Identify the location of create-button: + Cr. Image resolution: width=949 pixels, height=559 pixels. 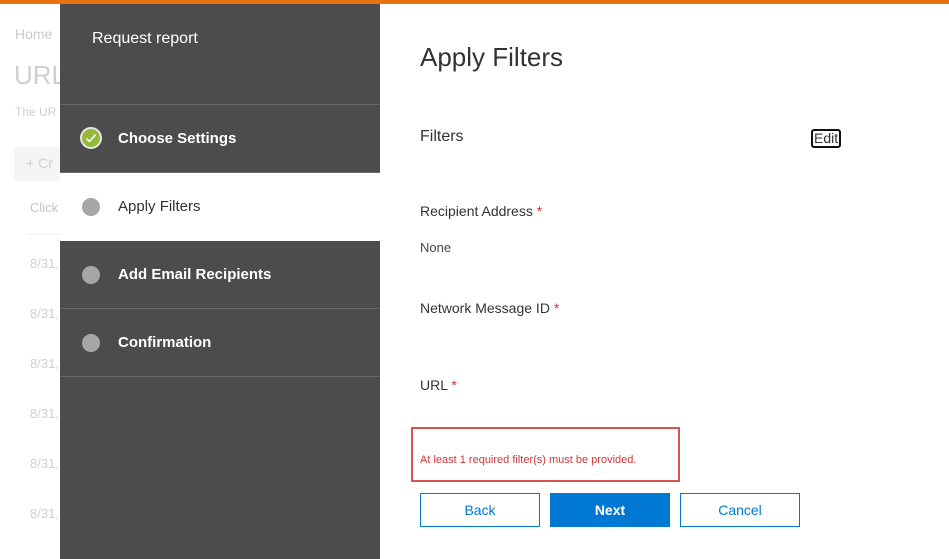
(37, 164).